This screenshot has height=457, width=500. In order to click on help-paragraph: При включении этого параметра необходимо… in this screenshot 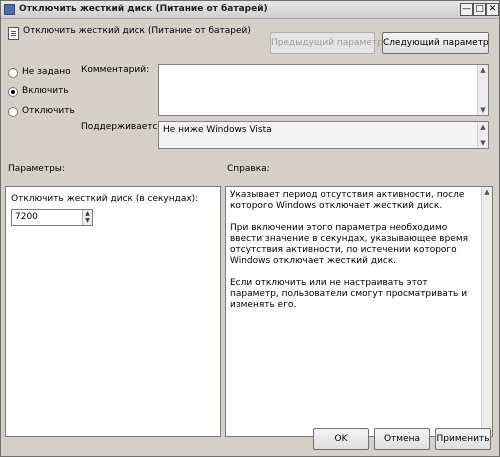, I will do `click(349, 244)`.